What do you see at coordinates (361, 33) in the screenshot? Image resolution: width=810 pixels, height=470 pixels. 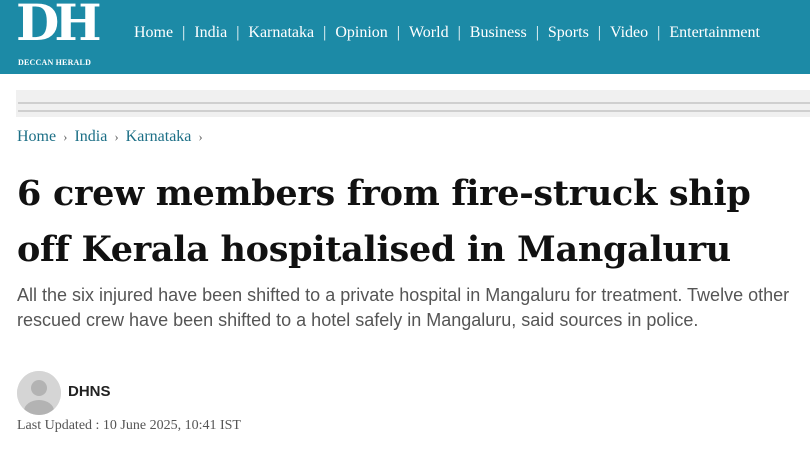 I see `nav-item-opinion: Opinion` at bounding box center [361, 33].